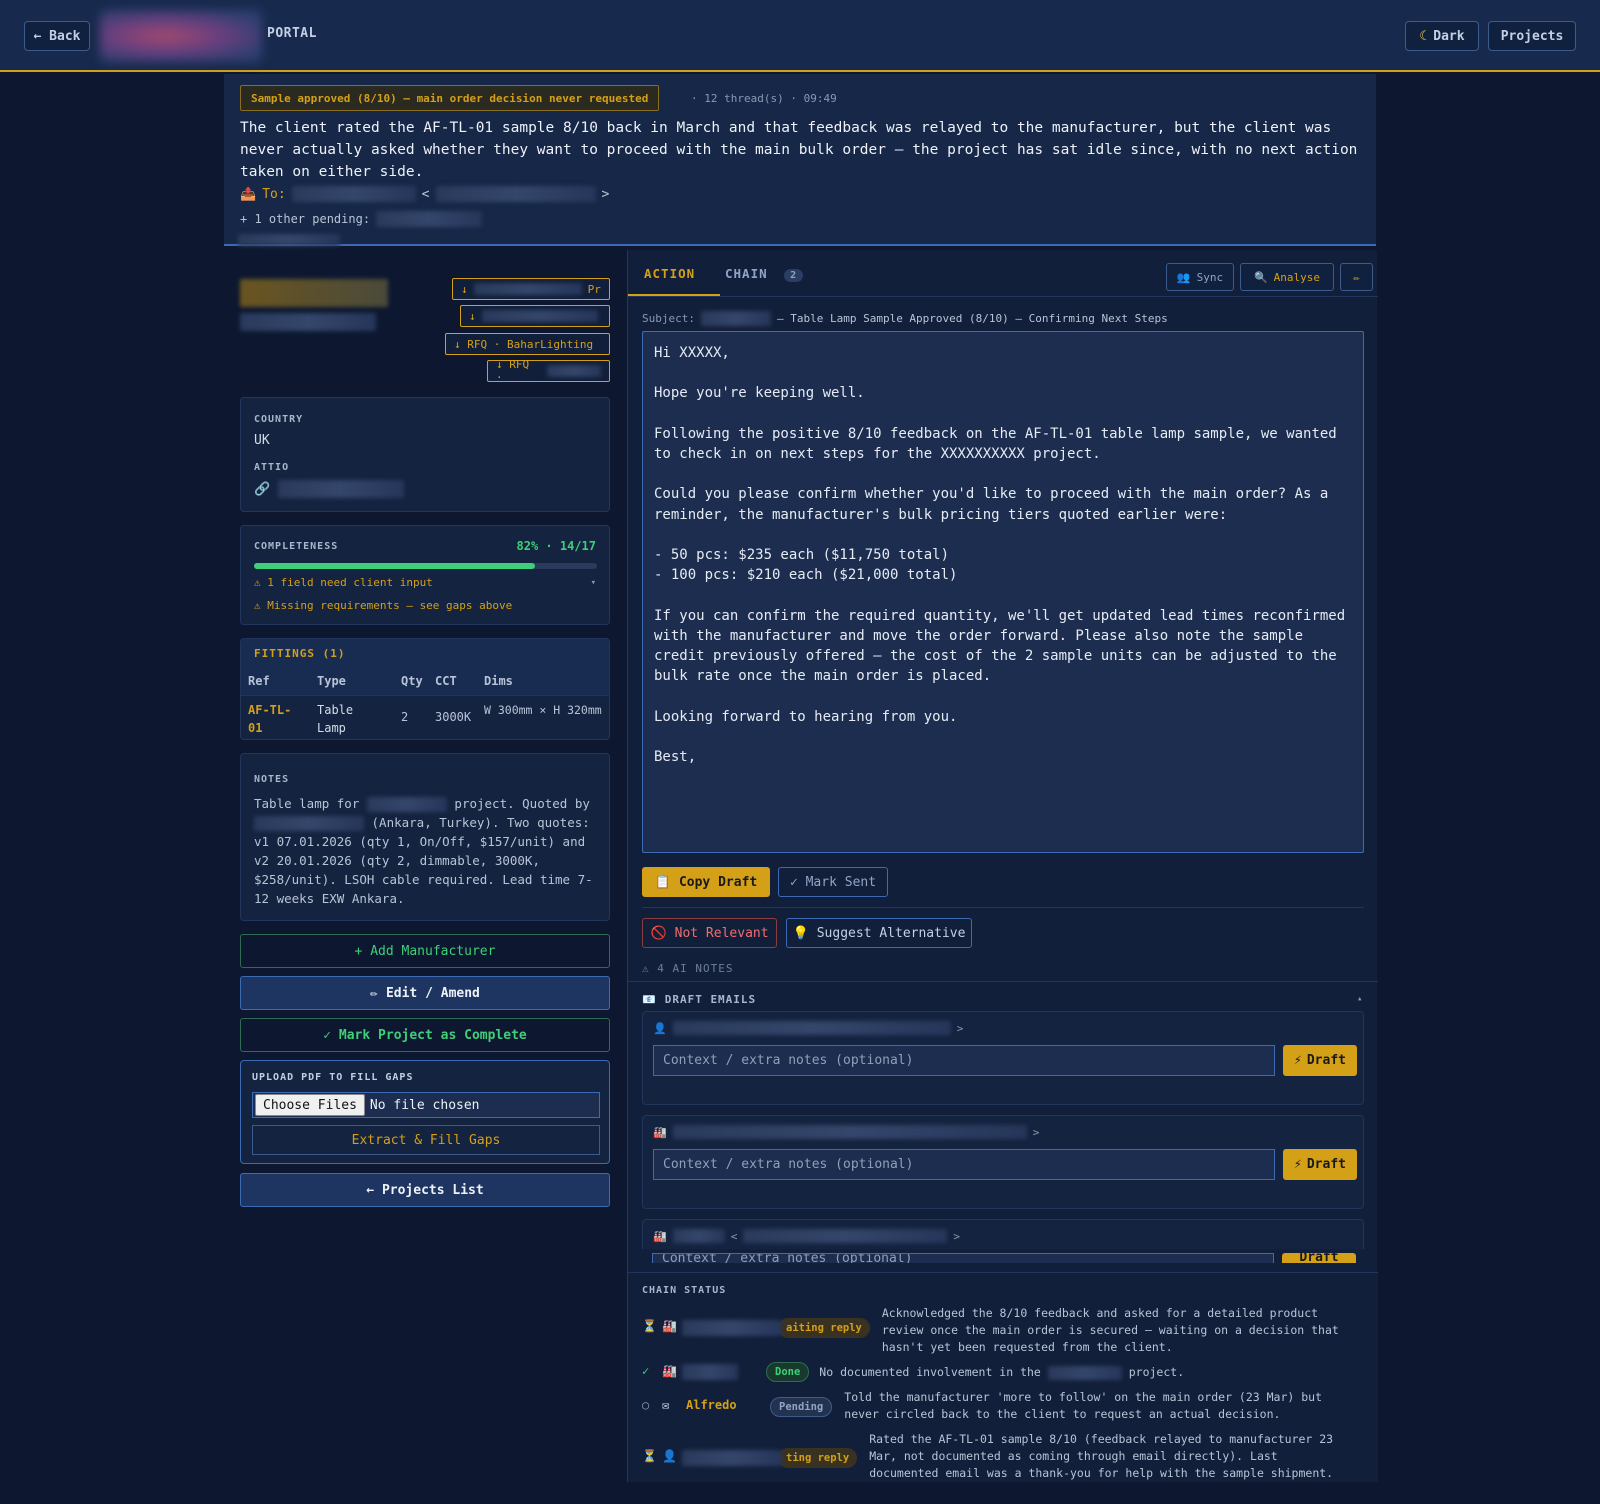 The width and height of the screenshot is (1600, 1504). What do you see at coordinates (1260, 277) in the screenshot?
I see `magnifier-icon: 🔍` at bounding box center [1260, 277].